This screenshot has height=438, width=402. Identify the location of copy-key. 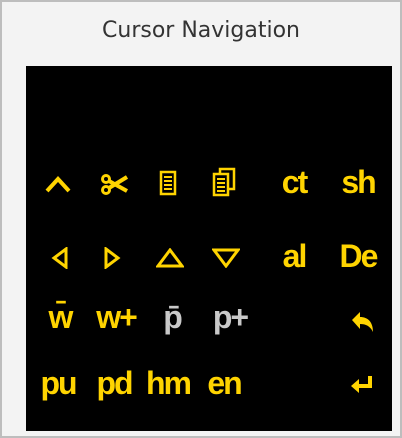
(168, 183).